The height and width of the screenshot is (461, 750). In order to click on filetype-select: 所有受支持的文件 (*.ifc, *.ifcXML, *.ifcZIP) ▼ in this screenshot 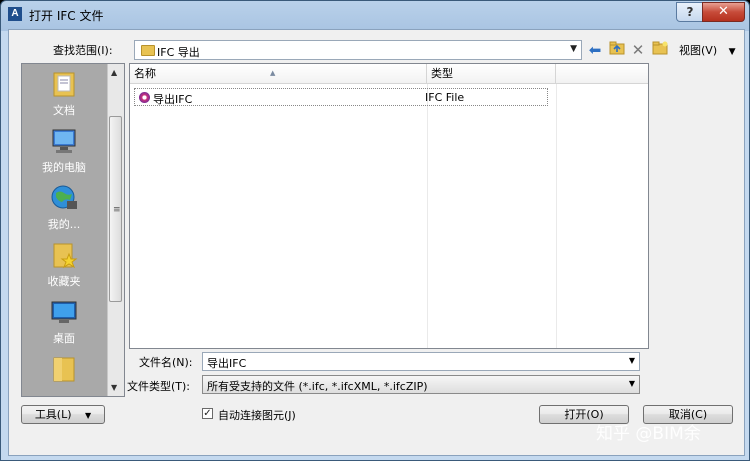, I will do `click(421, 384)`.